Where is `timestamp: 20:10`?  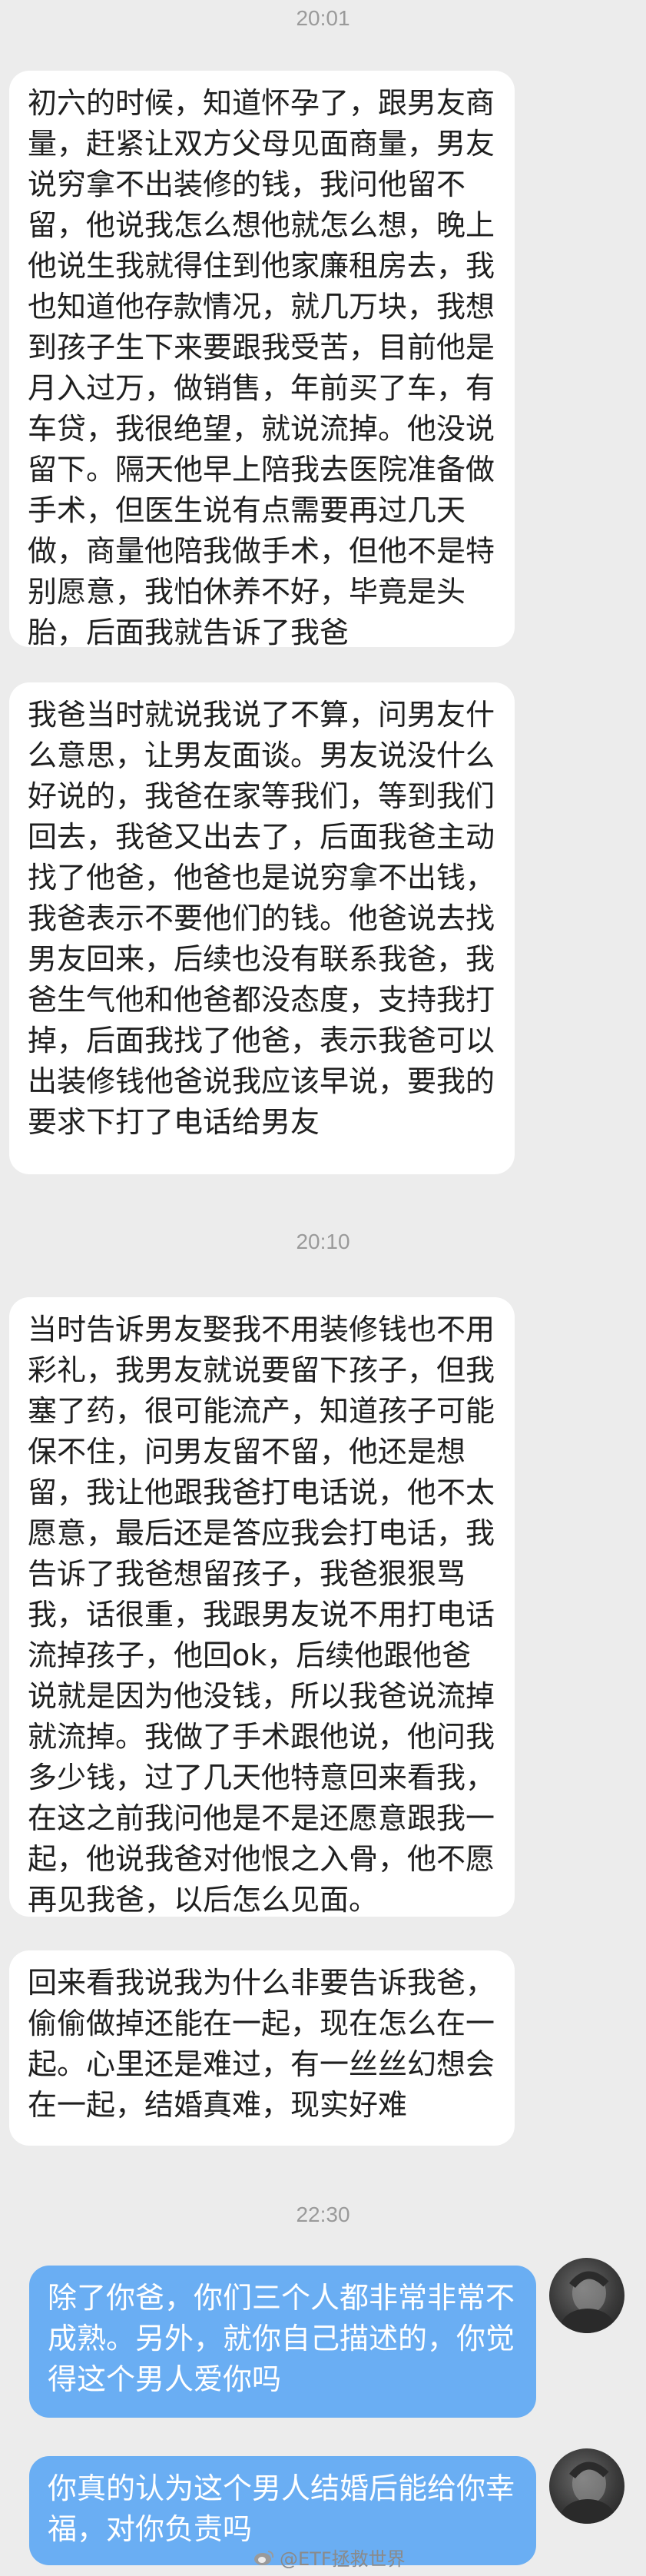 timestamp: 20:10 is located at coordinates (323, 1241).